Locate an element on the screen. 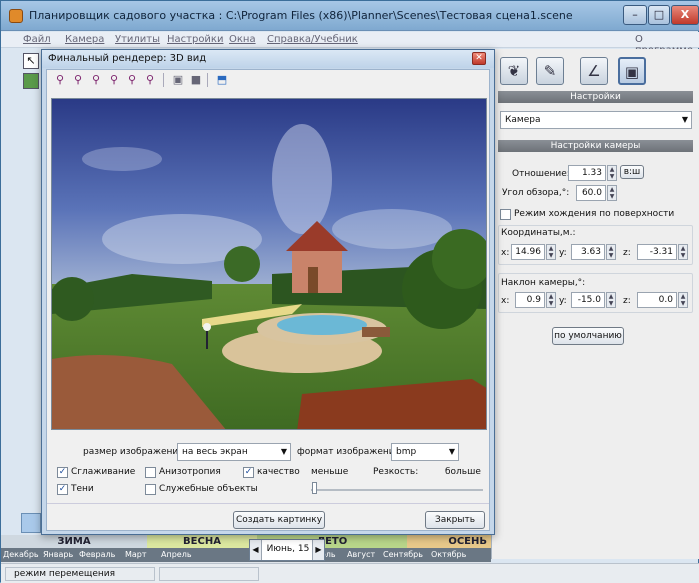 The width and height of the screenshot is (699, 583). menu-file: Файл is located at coordinates (37, 39).